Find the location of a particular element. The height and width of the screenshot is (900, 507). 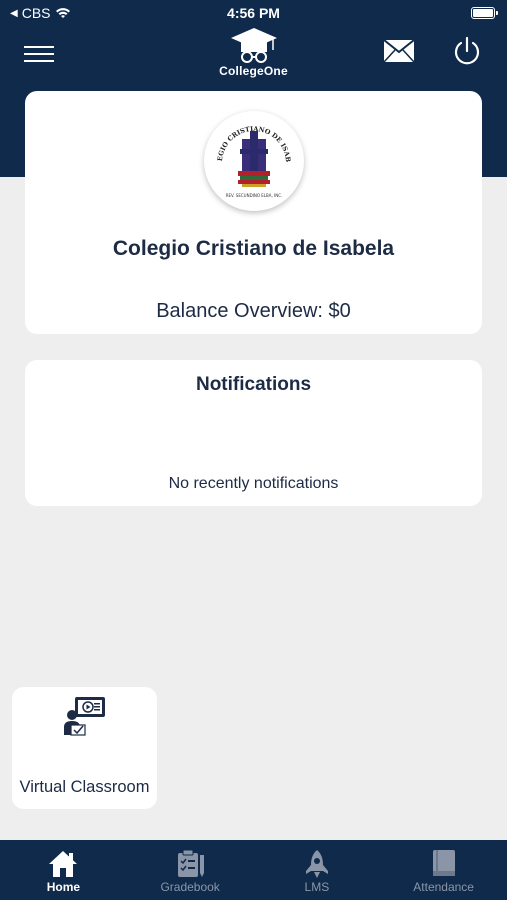

tab-gradebook-label: Gradebook is located at coordinates (190, 887).